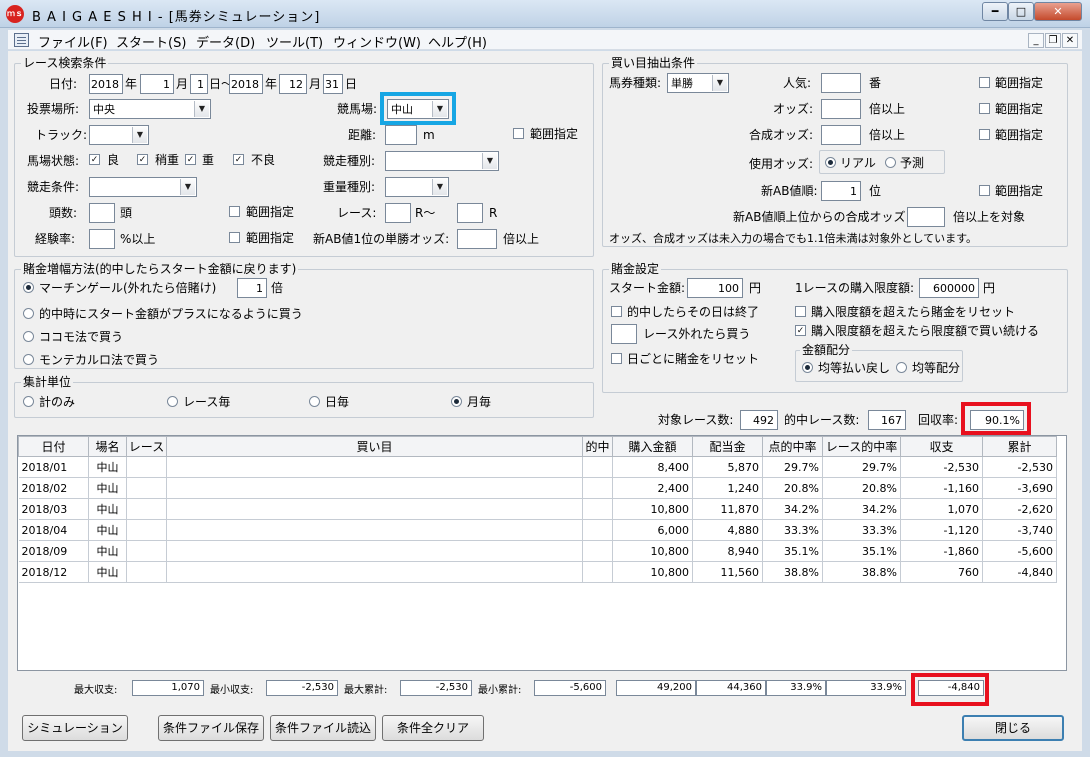  Describe the element at coordinates (252, 288) in the screenshot. I see `martingale-multiplier-input: 1` at that location.